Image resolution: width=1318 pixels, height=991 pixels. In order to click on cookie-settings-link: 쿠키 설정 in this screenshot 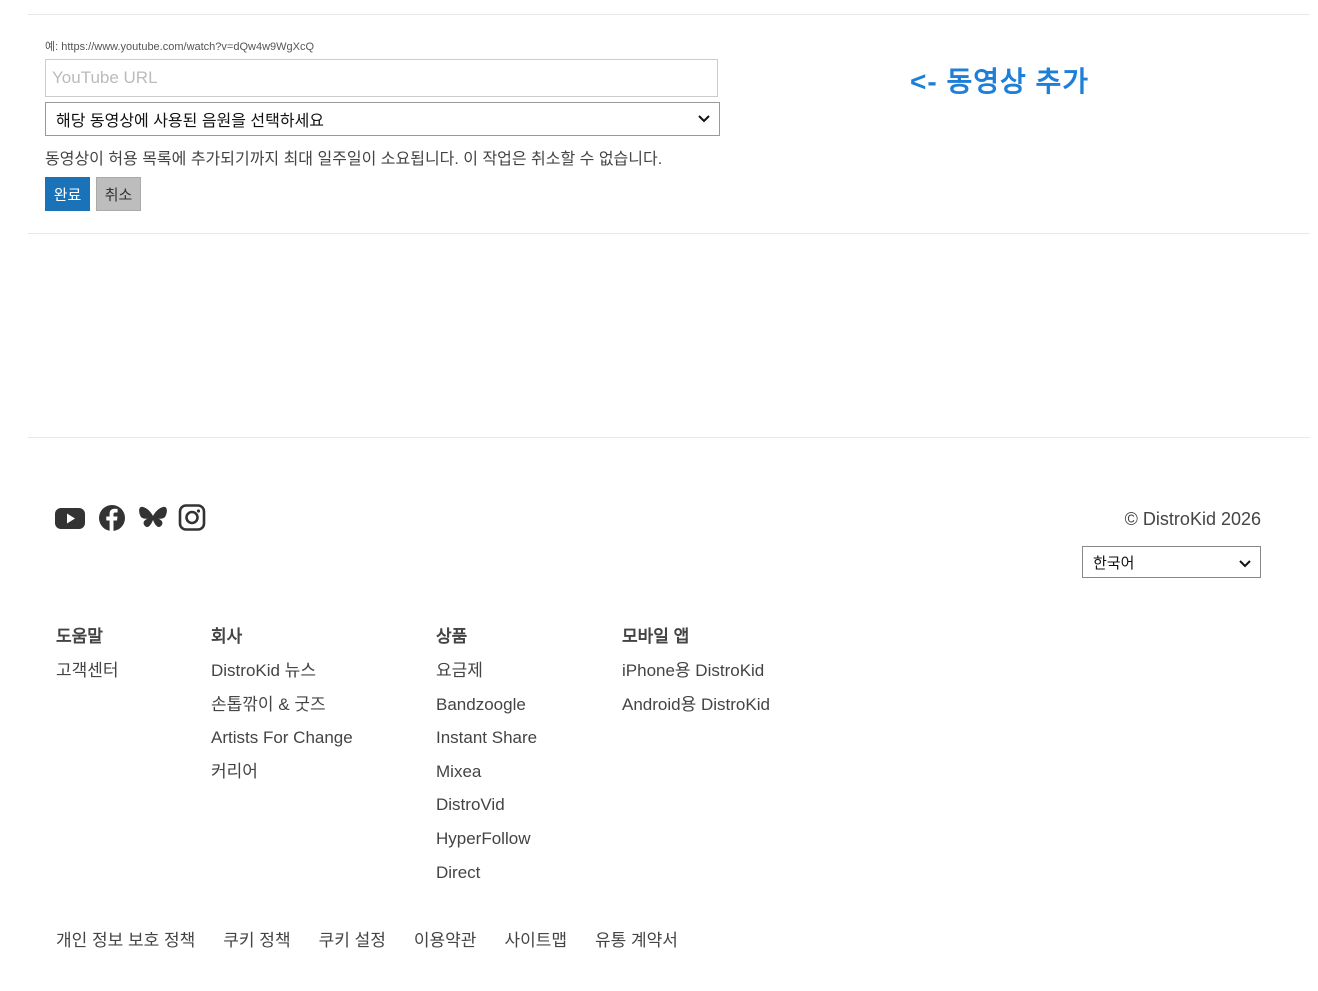, I will do `click(352, 938)`.